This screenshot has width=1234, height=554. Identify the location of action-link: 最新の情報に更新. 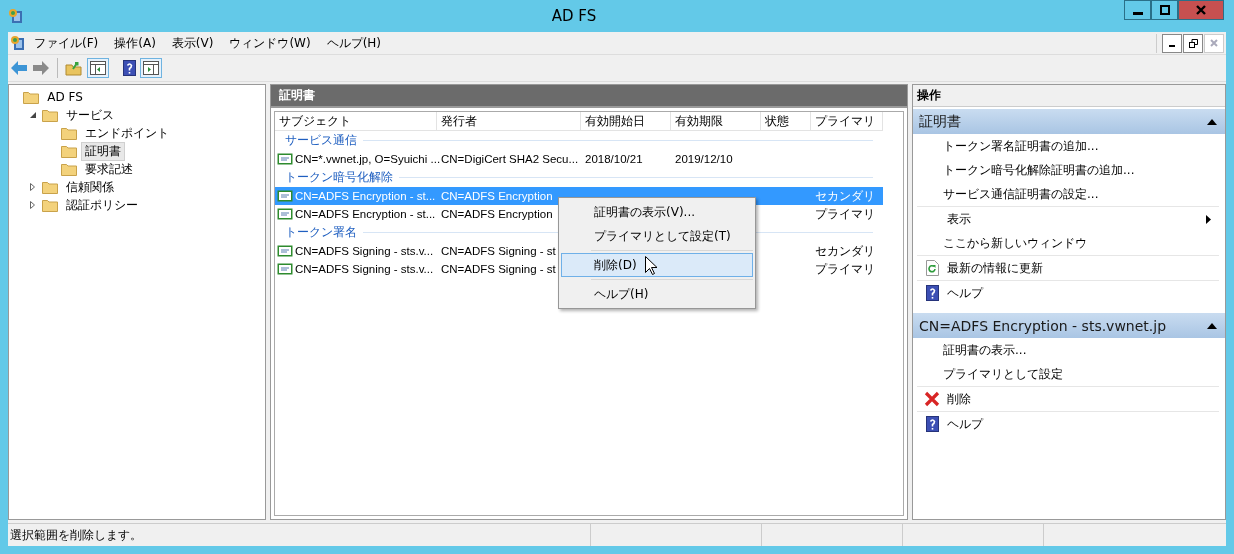
(995, 268).